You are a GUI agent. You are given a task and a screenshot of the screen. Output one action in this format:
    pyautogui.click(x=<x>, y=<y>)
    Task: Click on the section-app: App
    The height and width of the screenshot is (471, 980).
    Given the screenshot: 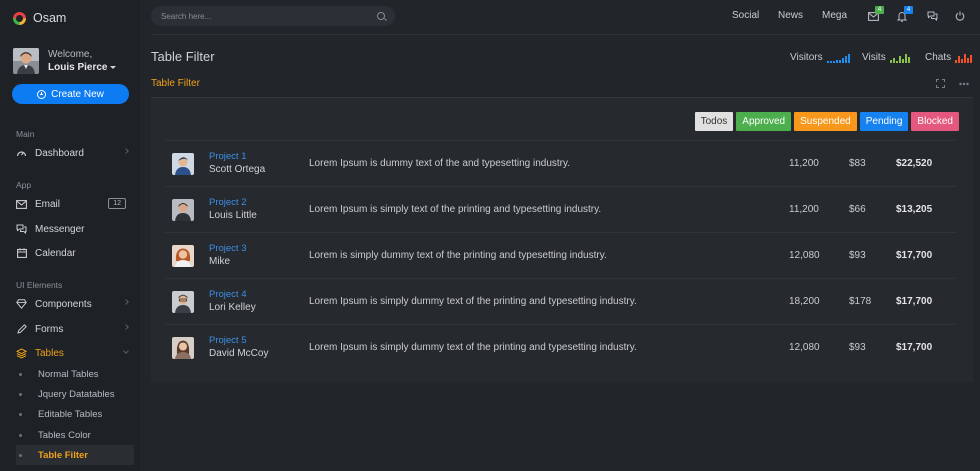 What is the action you would take?
    pyautogui.click(x=24, y=185)
    